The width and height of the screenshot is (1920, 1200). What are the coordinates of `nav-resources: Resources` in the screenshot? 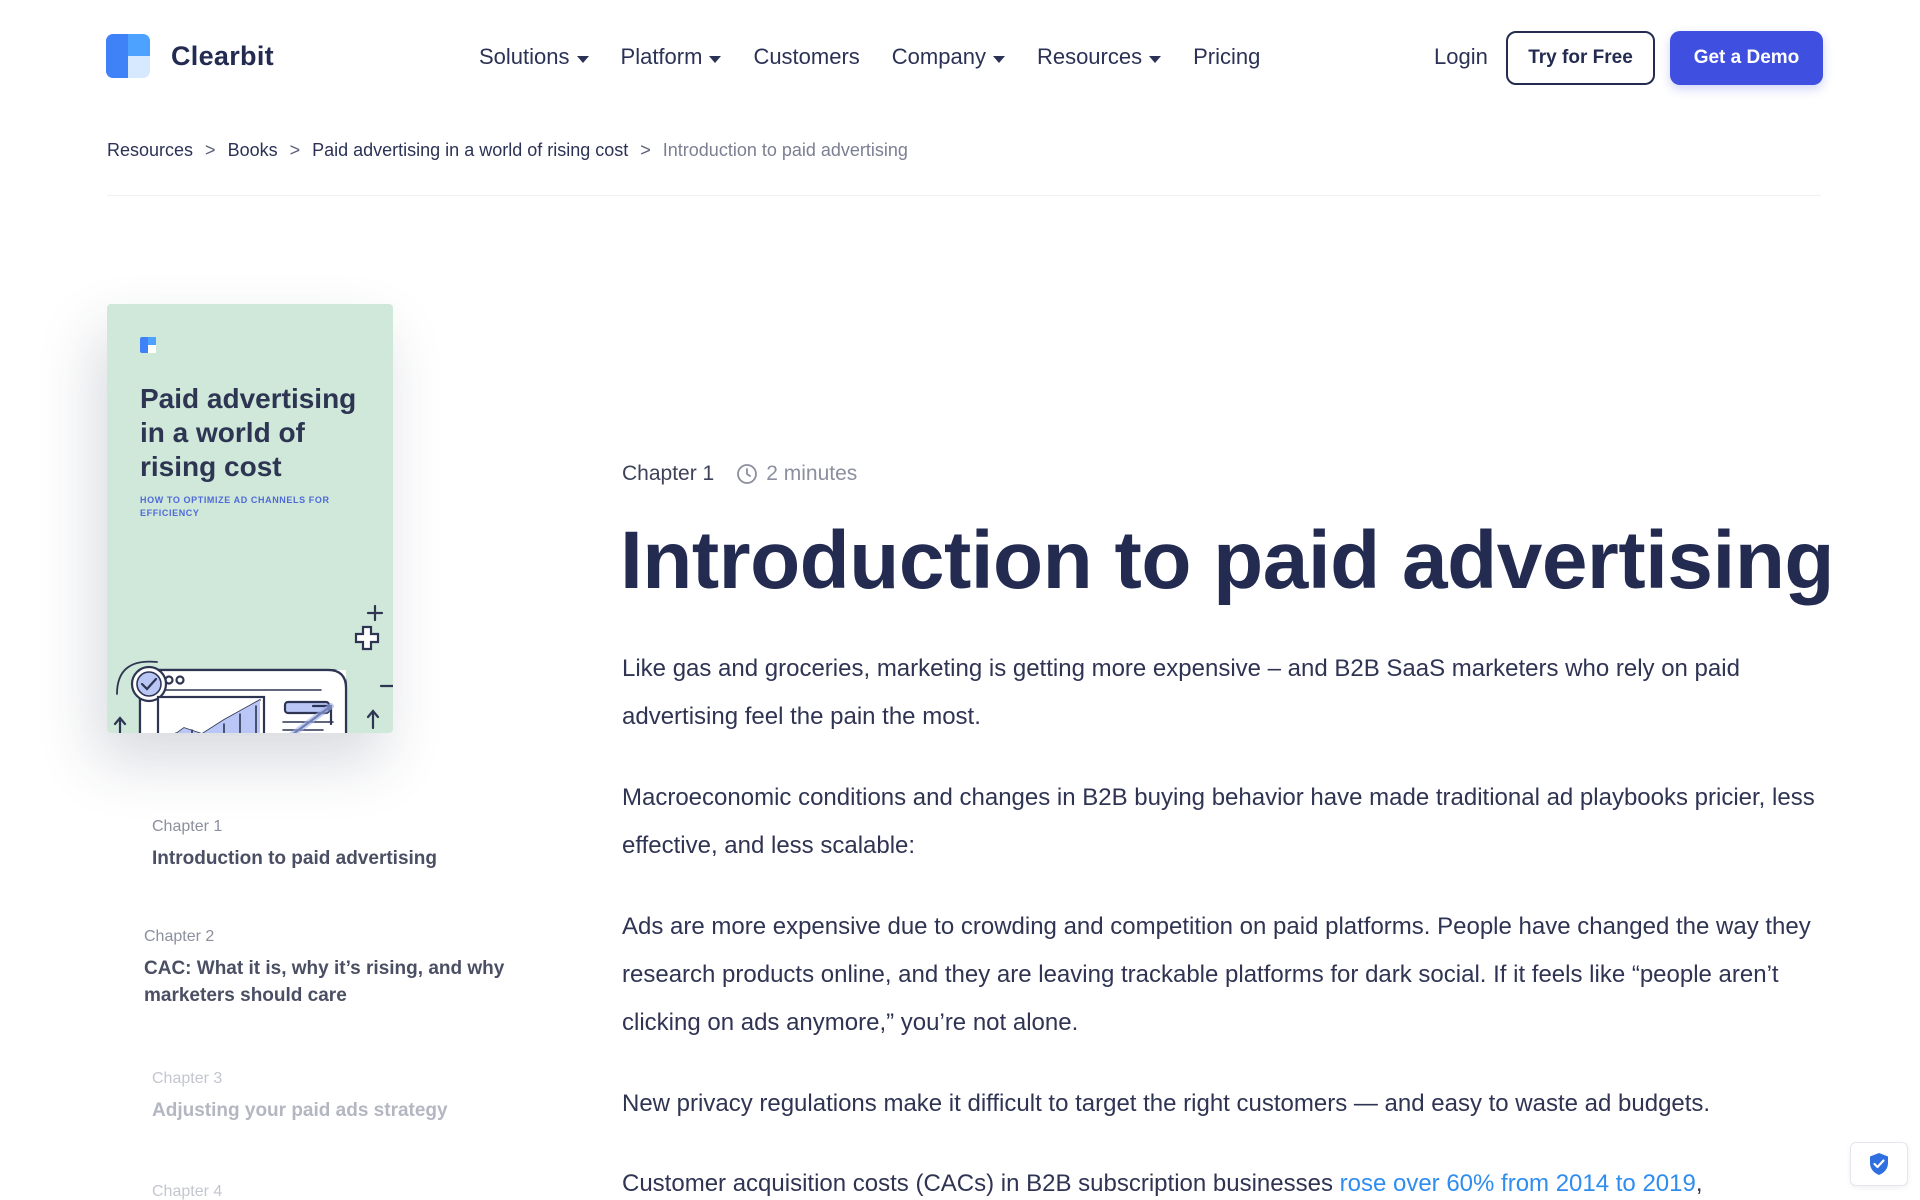 It's located at (1099, 57).